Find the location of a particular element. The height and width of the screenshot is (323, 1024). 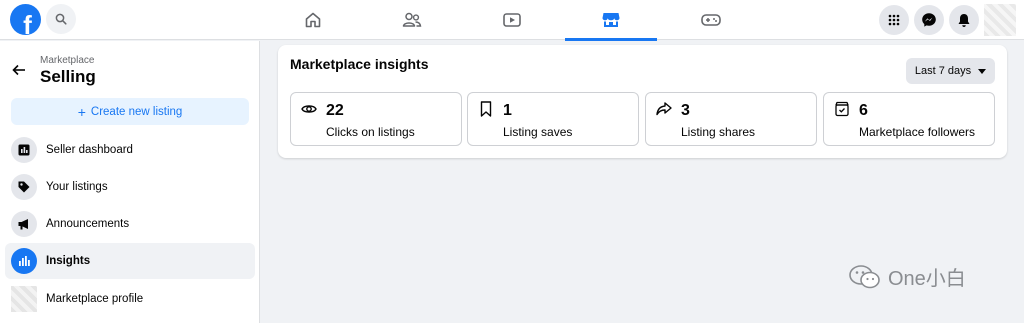

stat-card-followers: 6 Marketplace followers is located at coordinates (909, 119).